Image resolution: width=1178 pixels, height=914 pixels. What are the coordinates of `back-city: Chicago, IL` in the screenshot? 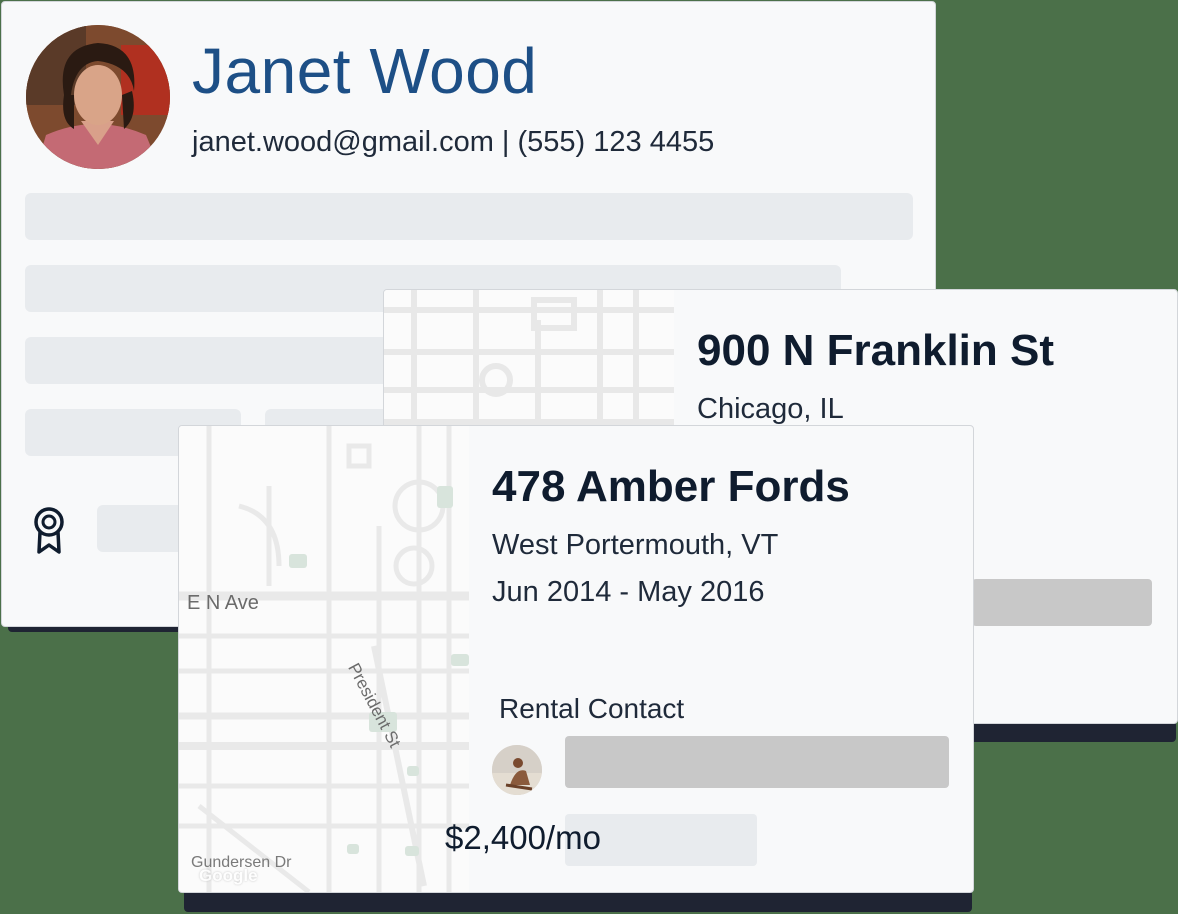 It's located at (770, 409).